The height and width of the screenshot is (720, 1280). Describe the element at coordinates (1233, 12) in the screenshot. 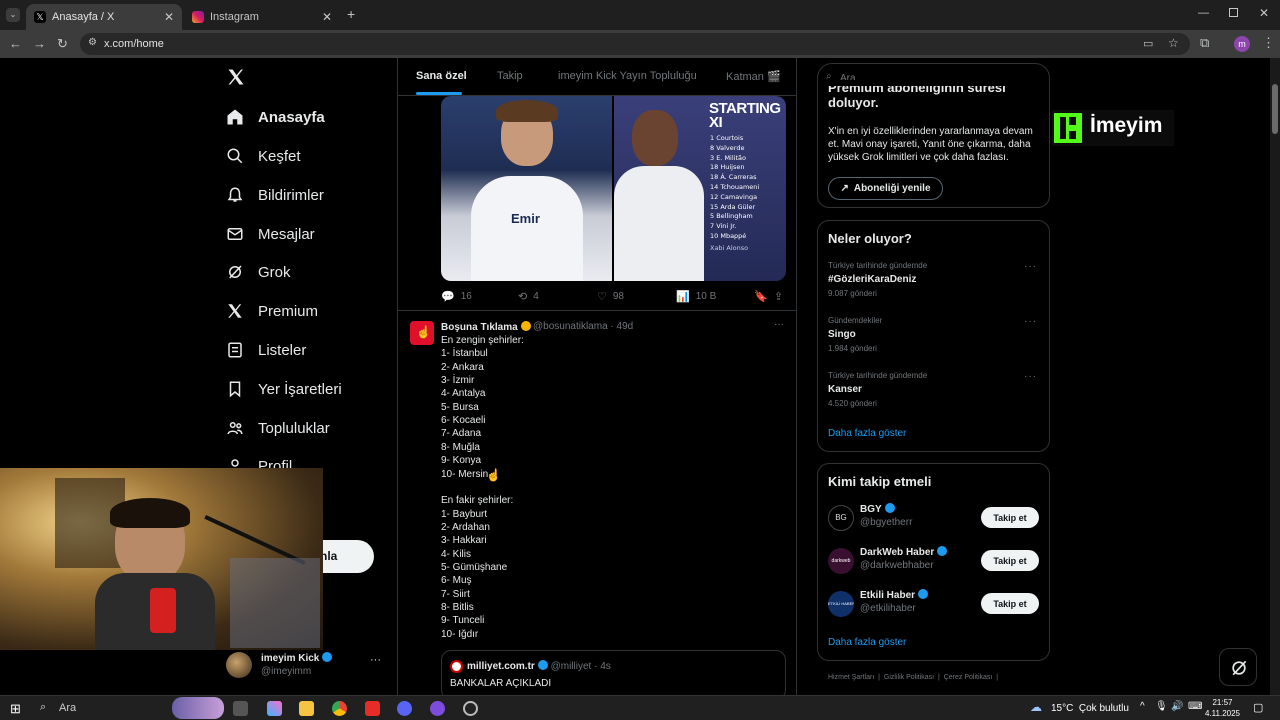

I see `restore-button` at that location.